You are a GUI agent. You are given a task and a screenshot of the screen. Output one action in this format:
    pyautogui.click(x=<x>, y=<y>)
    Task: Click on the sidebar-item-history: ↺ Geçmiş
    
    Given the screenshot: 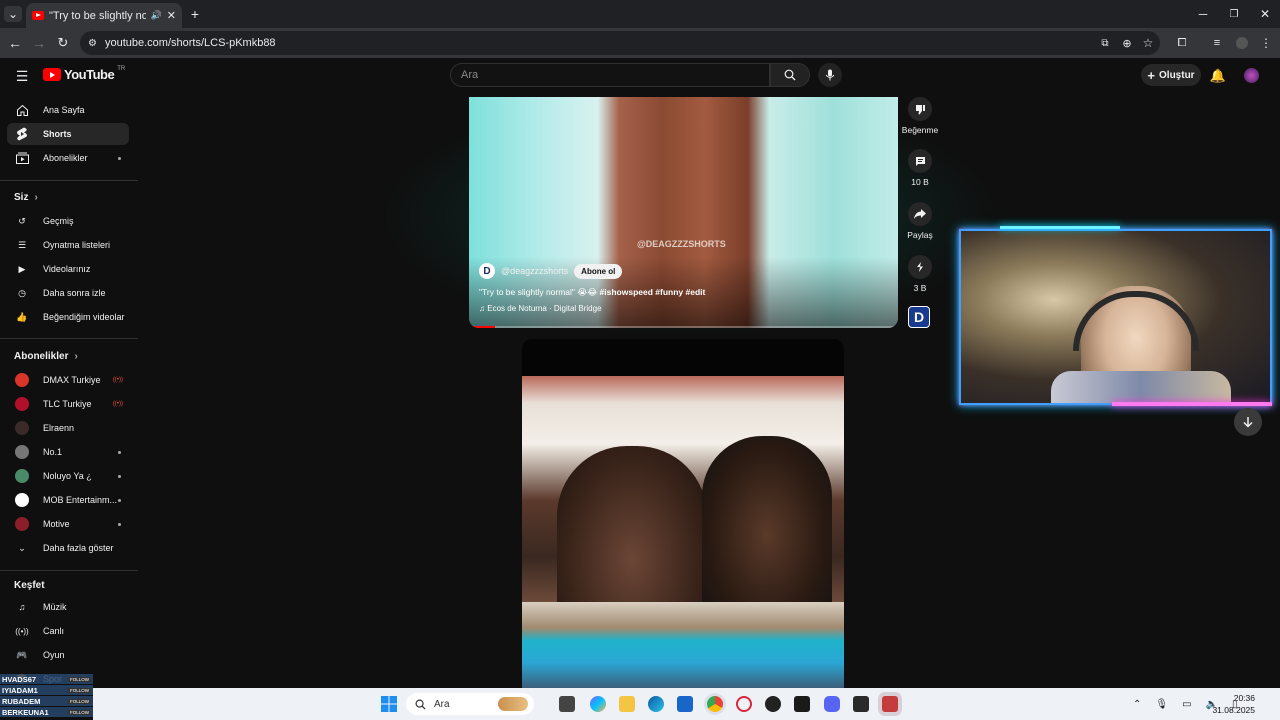 What is the action you would take?
    pyautogui.click(x=68, y=221)
    